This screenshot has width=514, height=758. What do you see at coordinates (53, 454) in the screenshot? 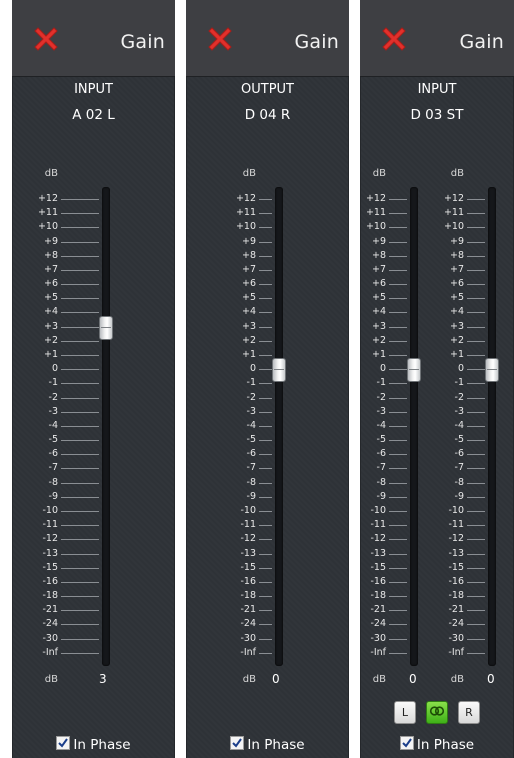
I see `db-scale-tick-label: -6` at bounding box center [53, 454].